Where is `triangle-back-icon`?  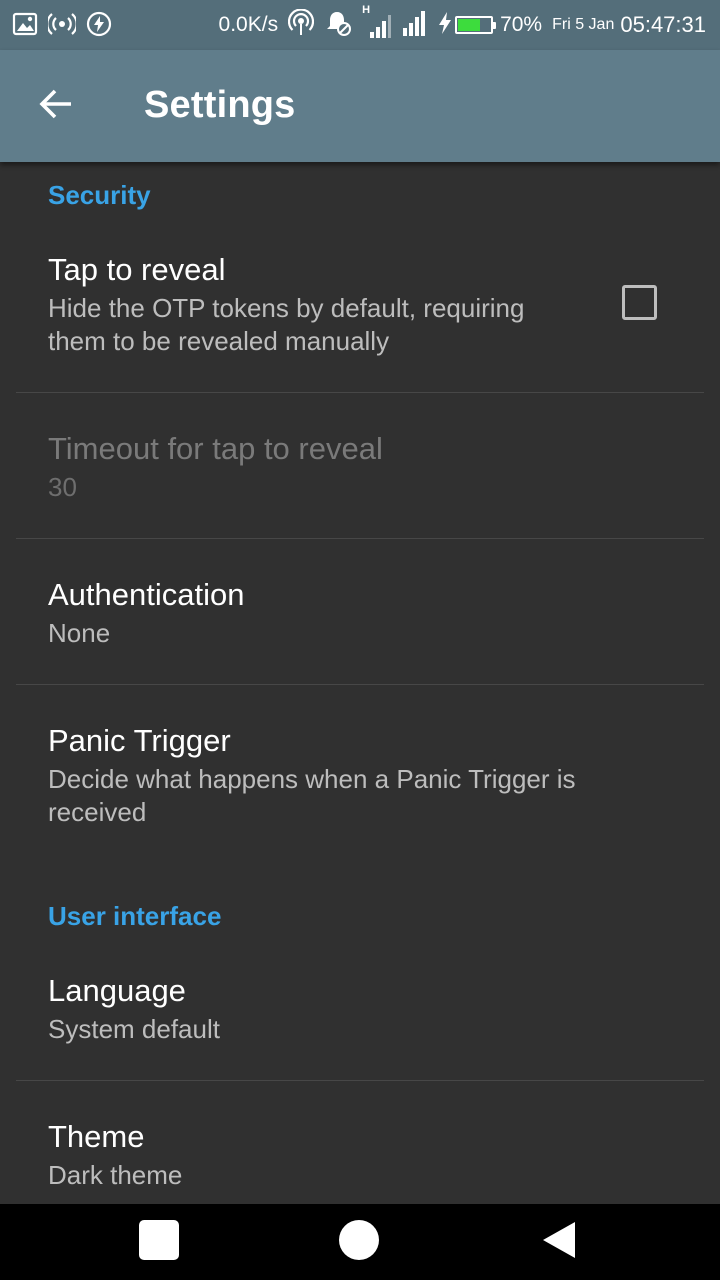
triangle-back-icon is located at coordinates (559, 1242).